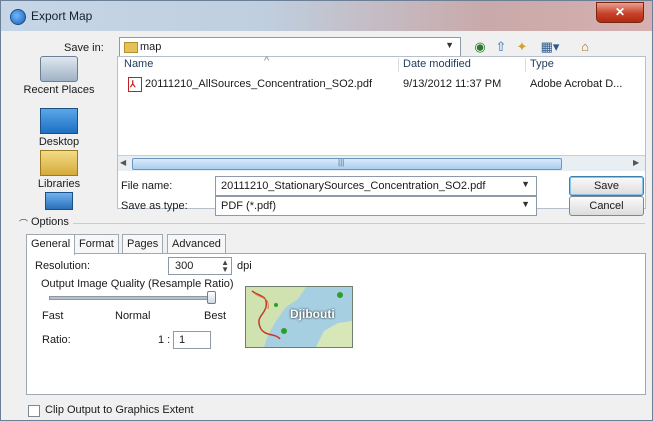  Describe the element at coordinates (501, 47) in the screenshot. I see `up-folder-icon: ⇧` at that location.